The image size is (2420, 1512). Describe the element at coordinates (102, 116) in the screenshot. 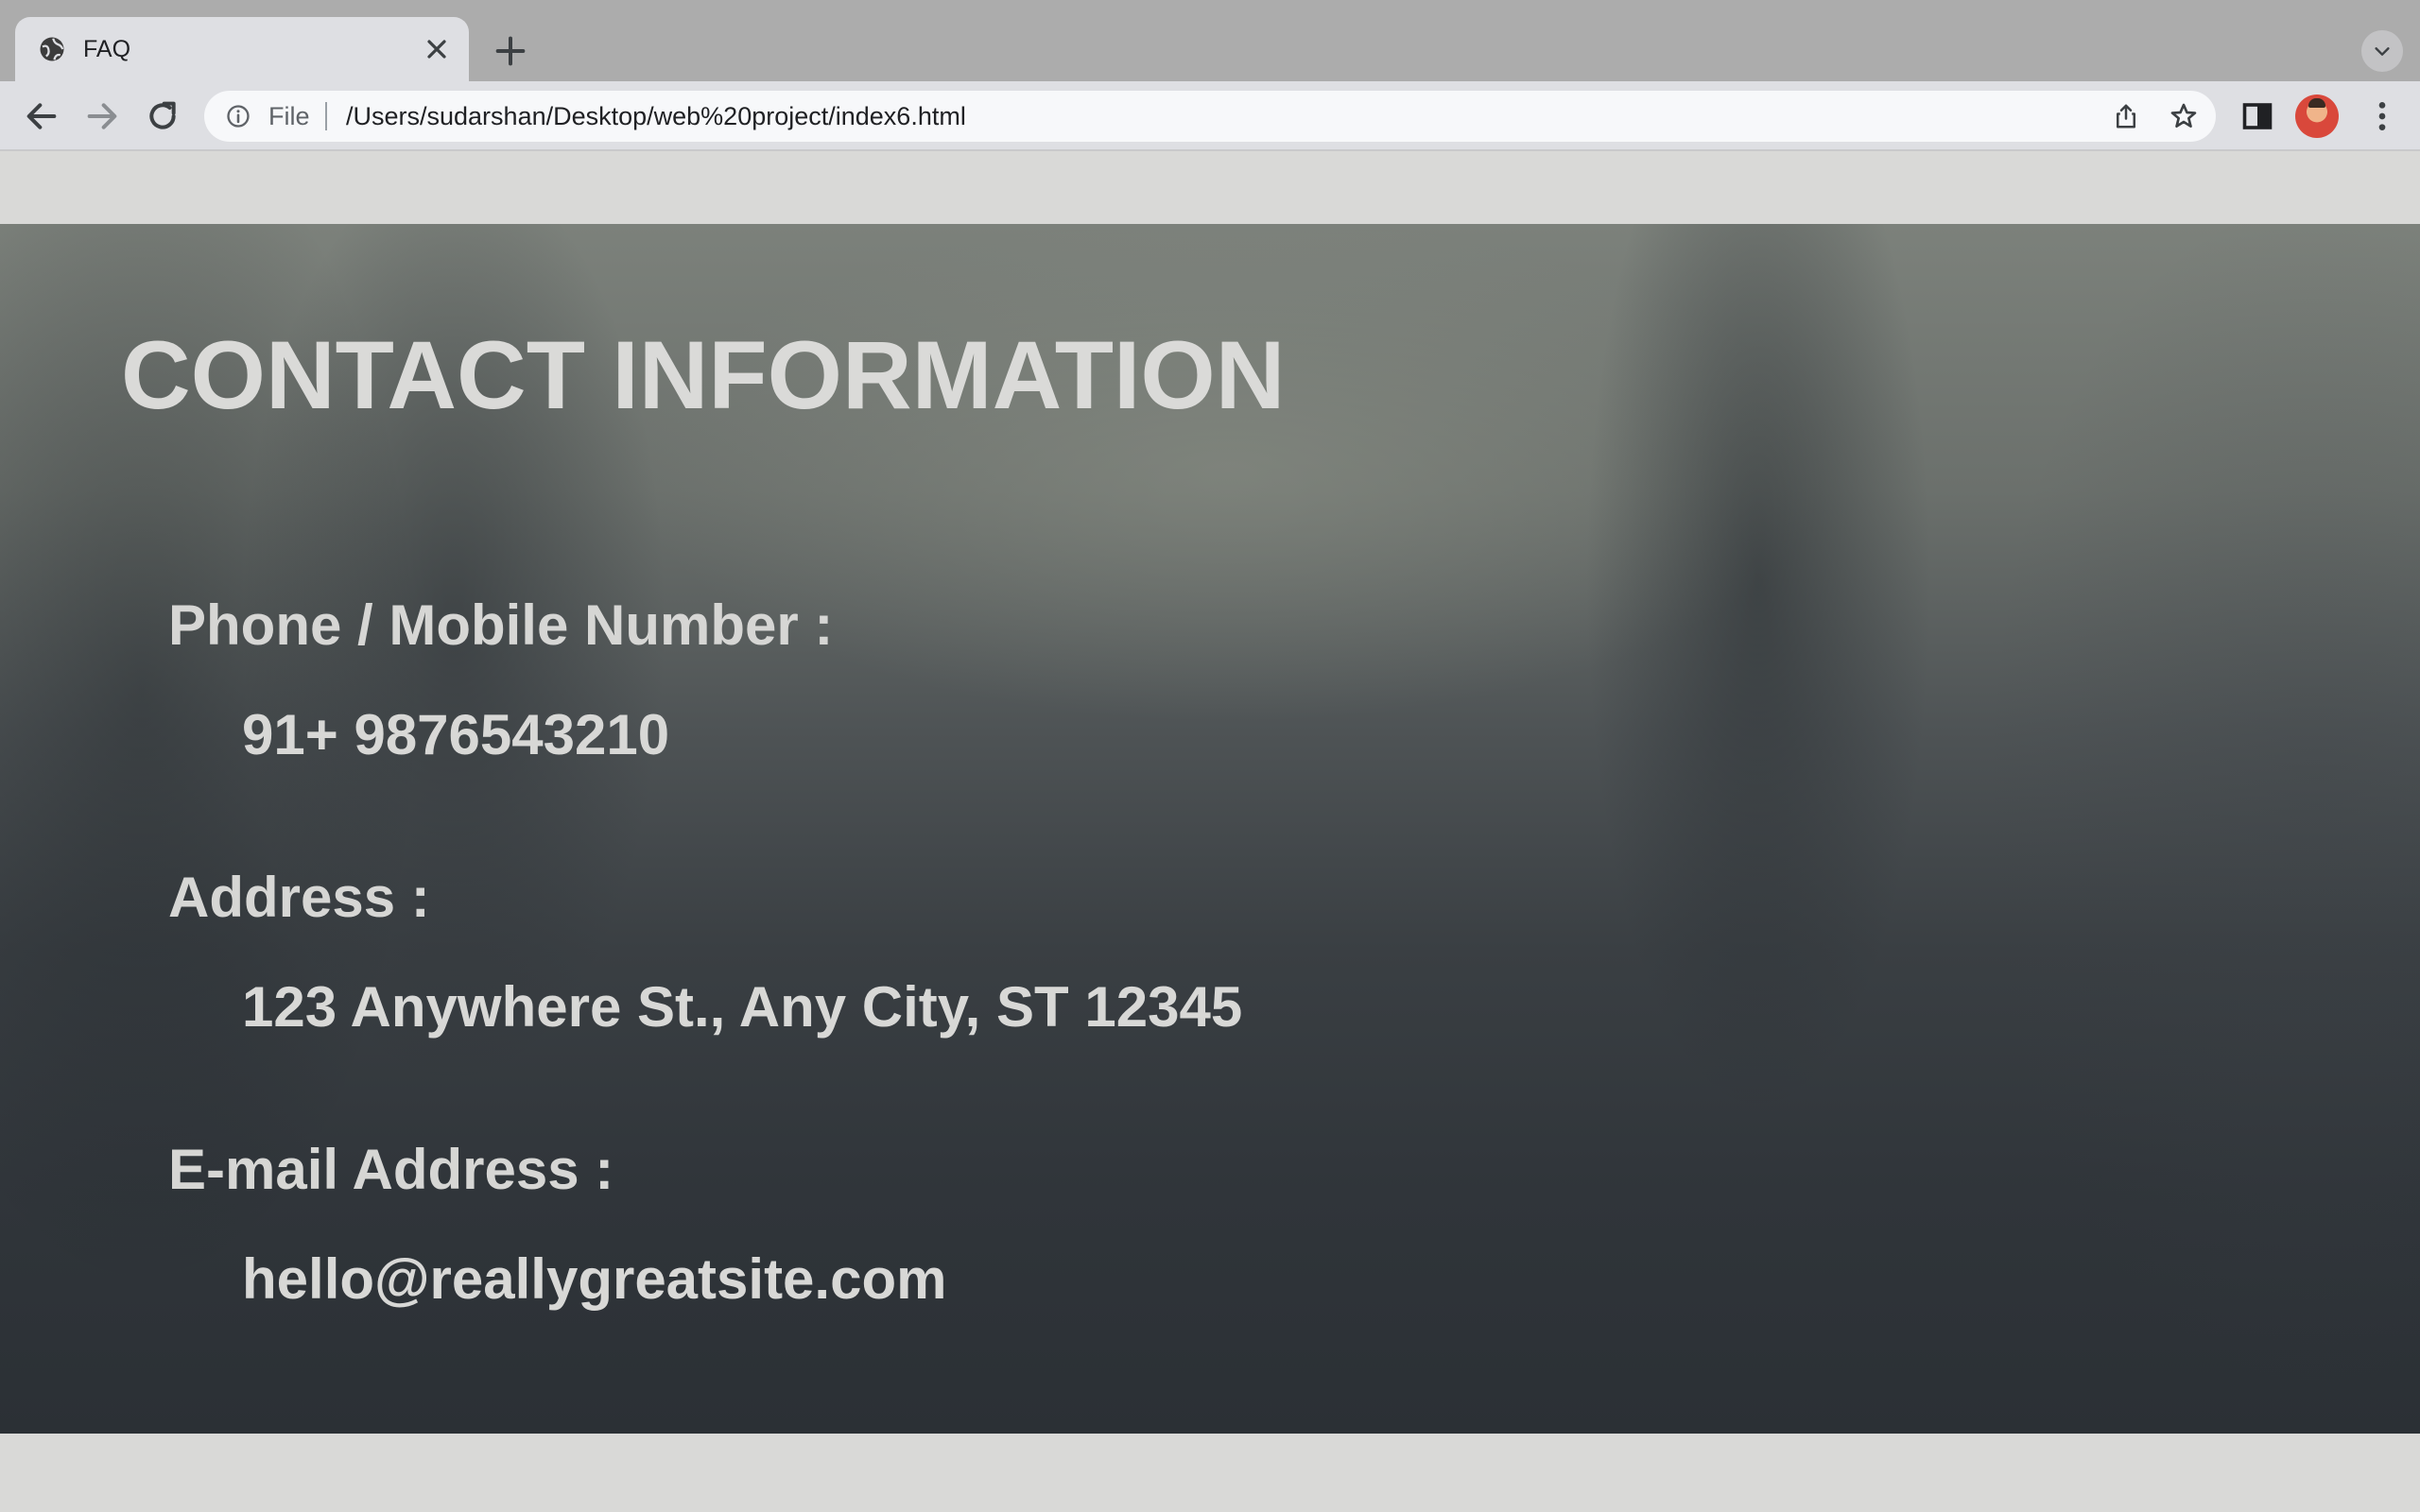

I see `forward-arrow-icon` at that location.